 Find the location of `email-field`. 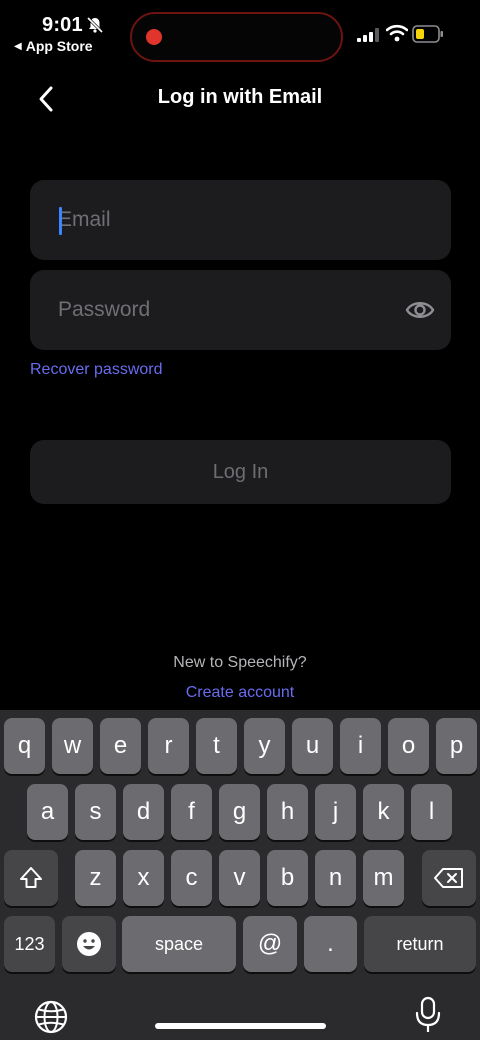

email-field is located at coordinates (240, 220).